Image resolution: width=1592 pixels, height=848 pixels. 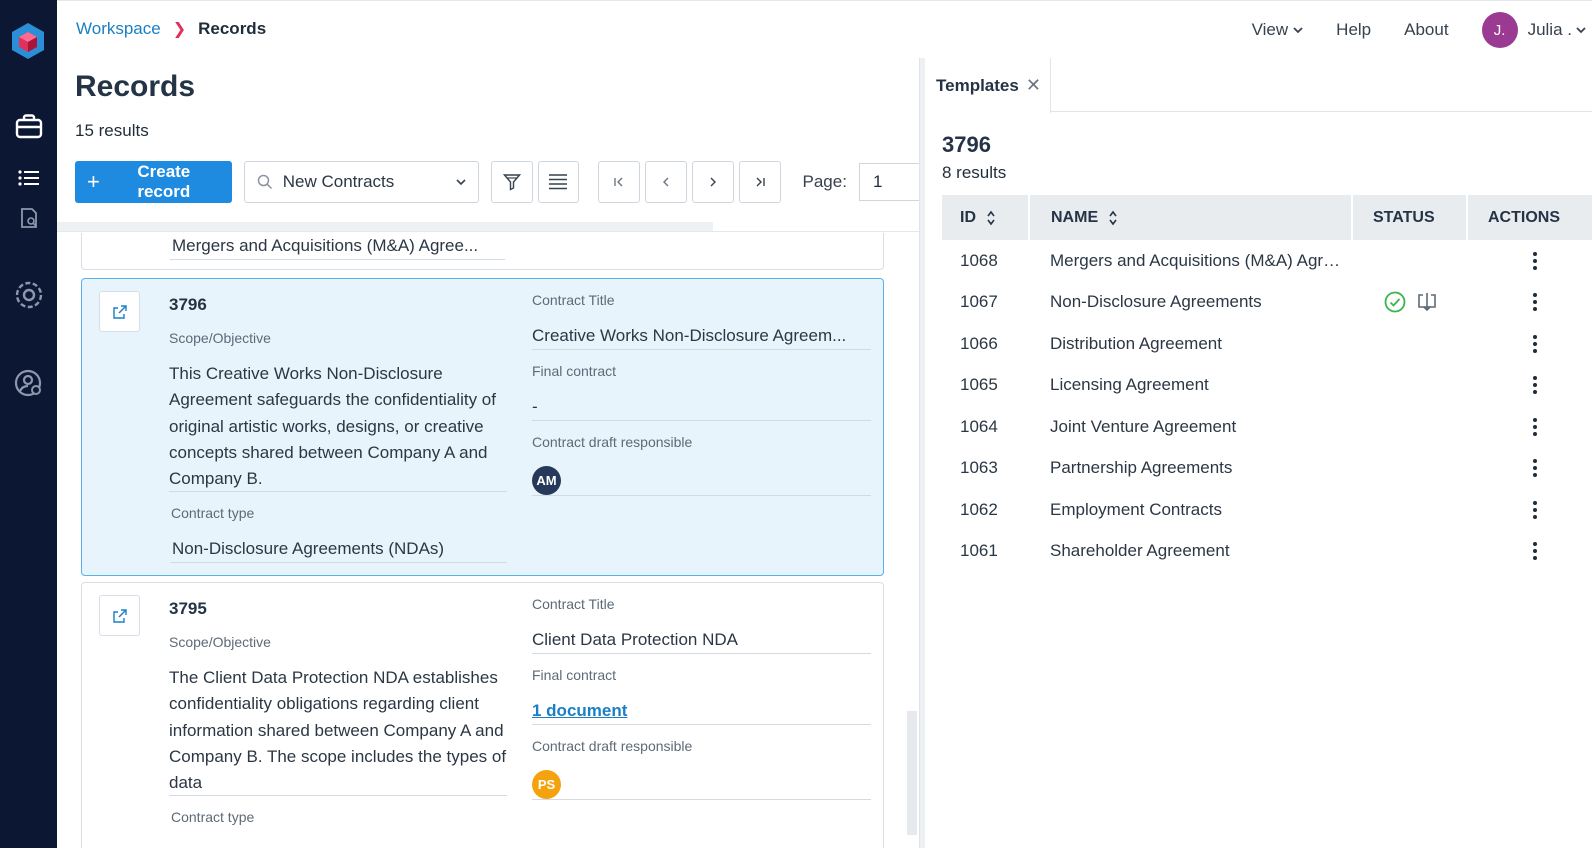 What do you see at coordinates (558, 182) in the screenshot?
I see `density-button` at bounding box center [558, 182].